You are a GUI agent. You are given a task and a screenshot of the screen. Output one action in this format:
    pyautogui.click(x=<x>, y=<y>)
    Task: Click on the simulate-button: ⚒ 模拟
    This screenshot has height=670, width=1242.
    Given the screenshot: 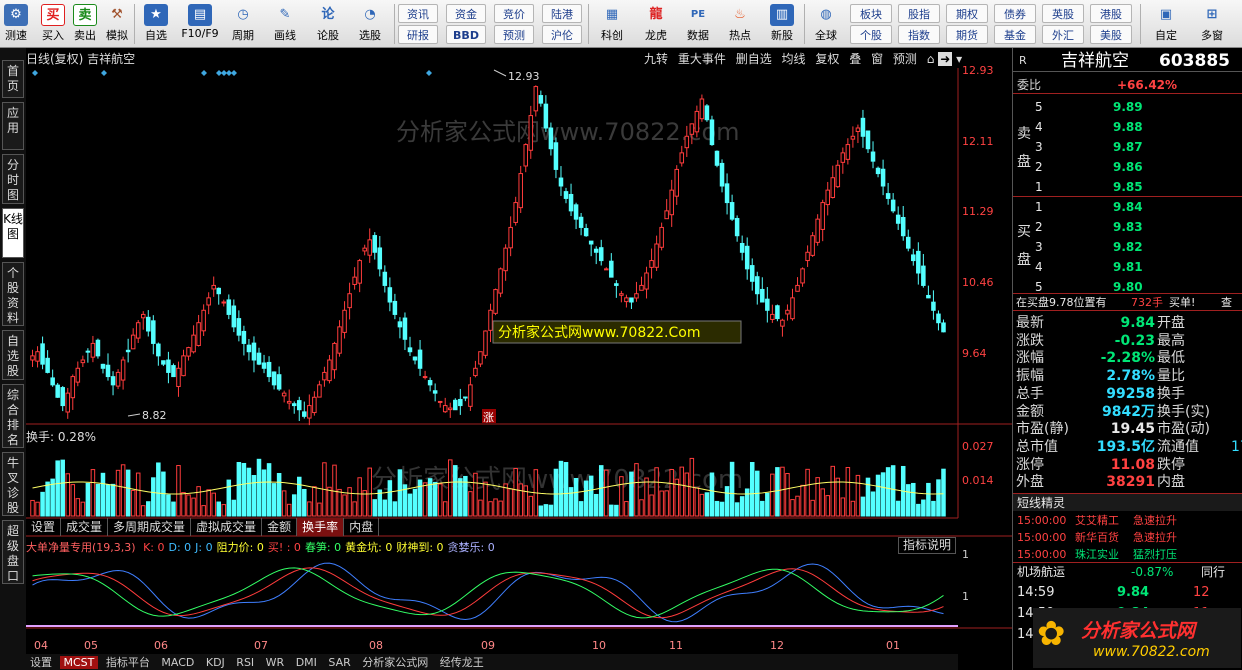 What is the action you would take?
    pyautogui.click(x=117, y=24)
    